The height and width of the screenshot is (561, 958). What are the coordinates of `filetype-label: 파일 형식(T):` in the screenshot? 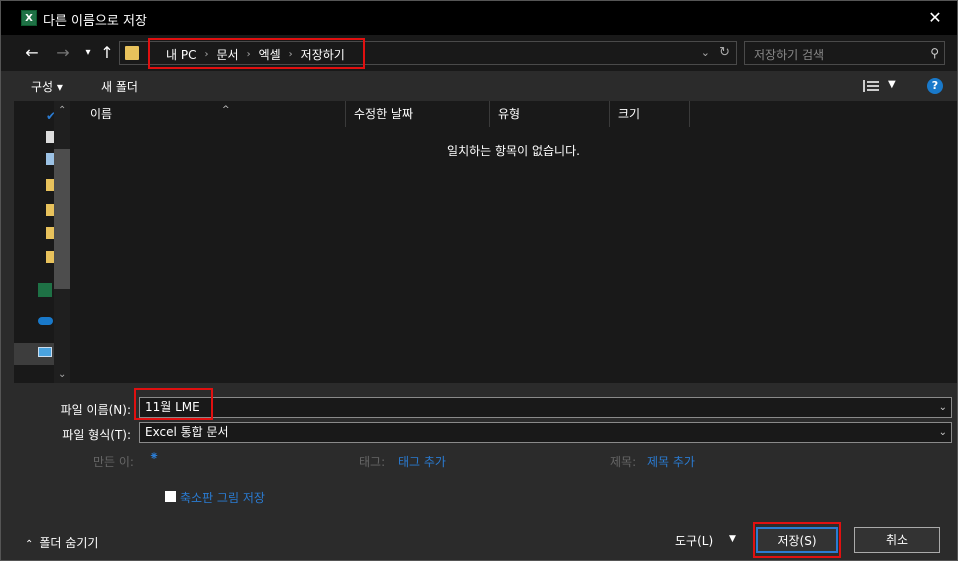 It's located at (96, 435).